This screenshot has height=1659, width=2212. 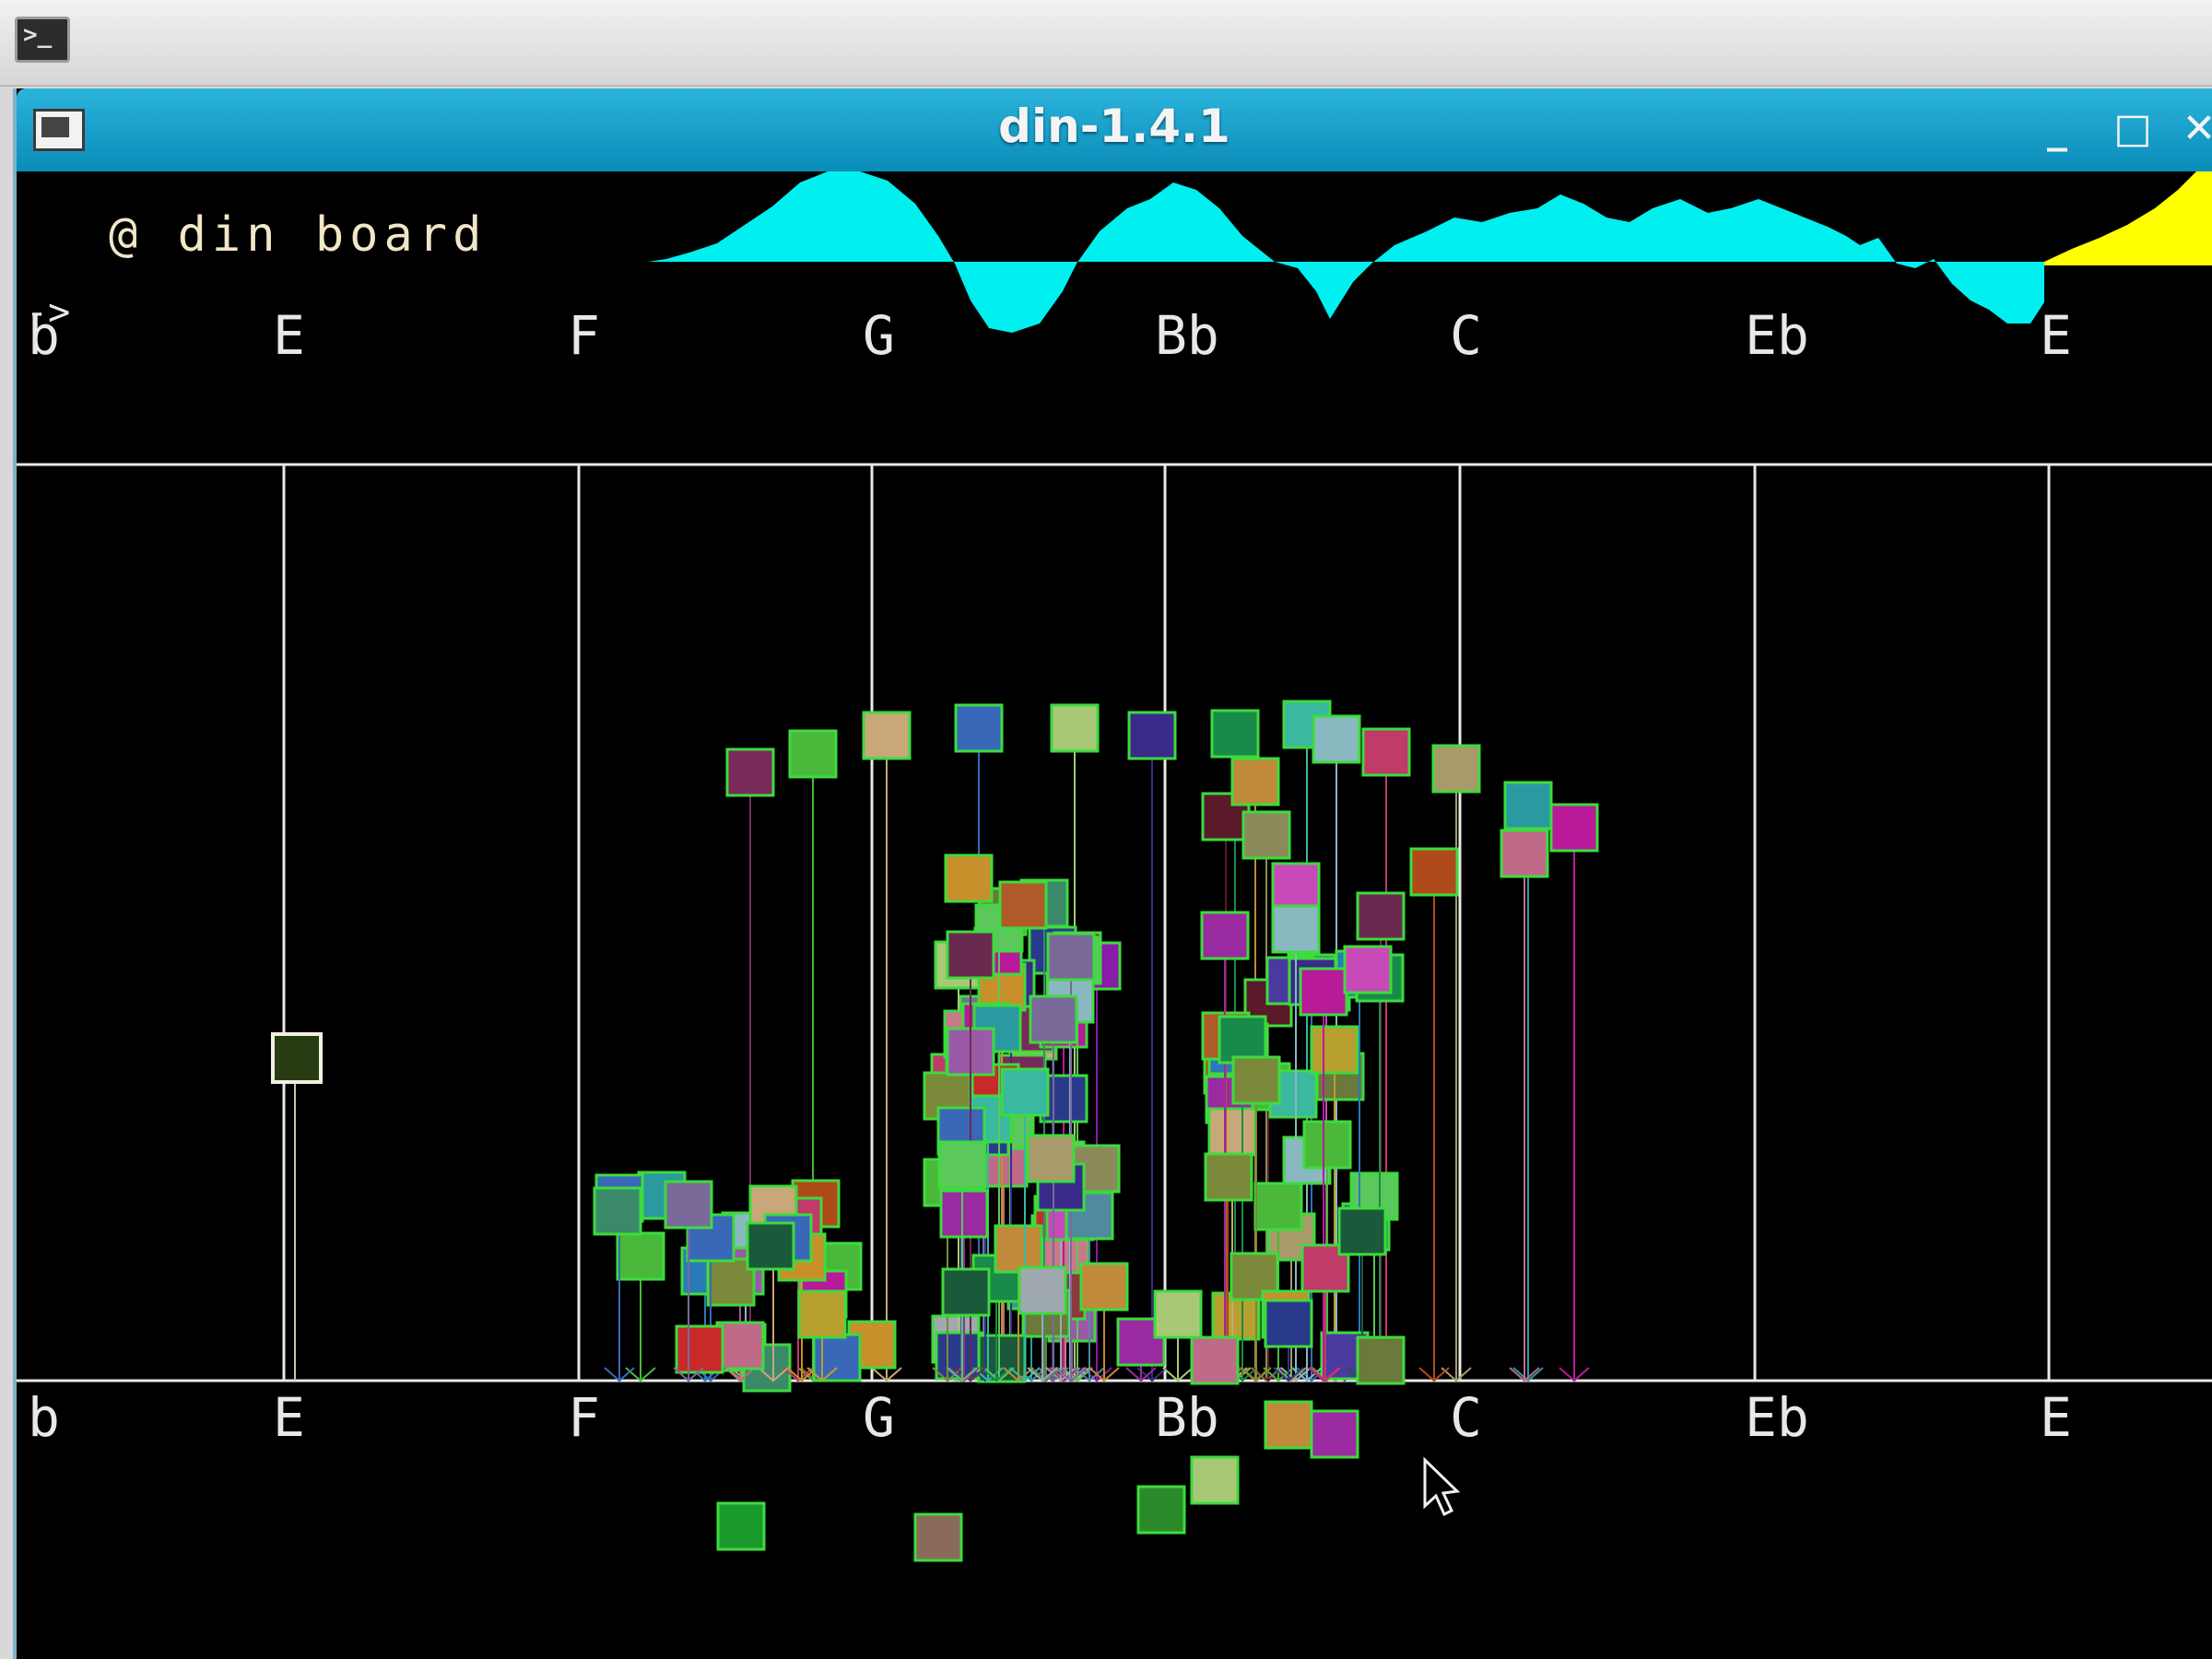 I want to click on maximize-button: □, so click(x=2133, y=129).